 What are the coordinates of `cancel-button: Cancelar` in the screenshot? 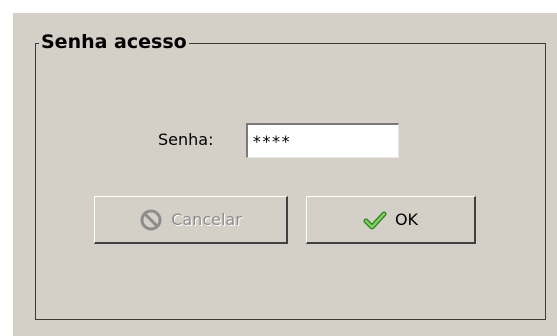 It's located at (191, 220).